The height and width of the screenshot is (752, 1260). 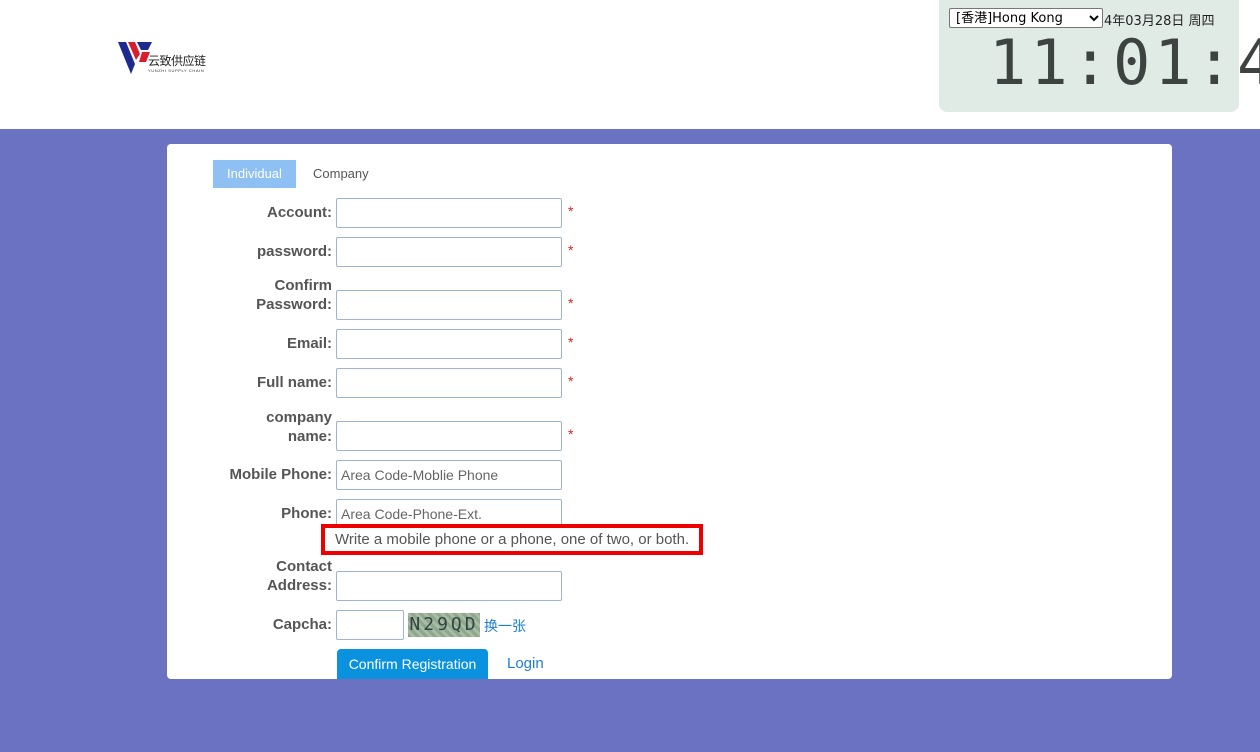 What do you see at coordinates (299, 417) in the screenshot?
I see `company-name-label-line1: company` at bounding box center [299, 417].